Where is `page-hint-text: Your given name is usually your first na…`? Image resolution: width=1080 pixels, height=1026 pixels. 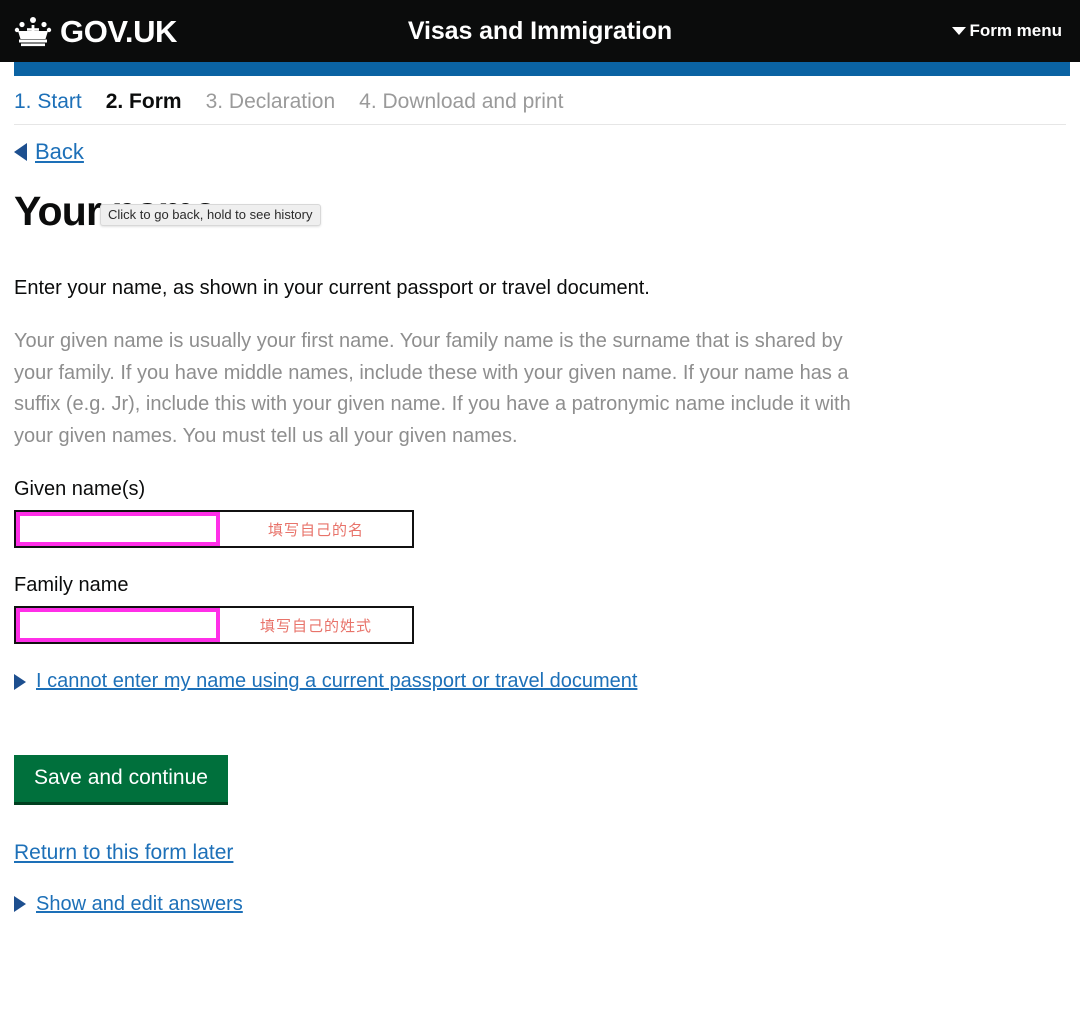 page-hint-text: Your given name is usually your first na… is located at coordinates (432, 388).